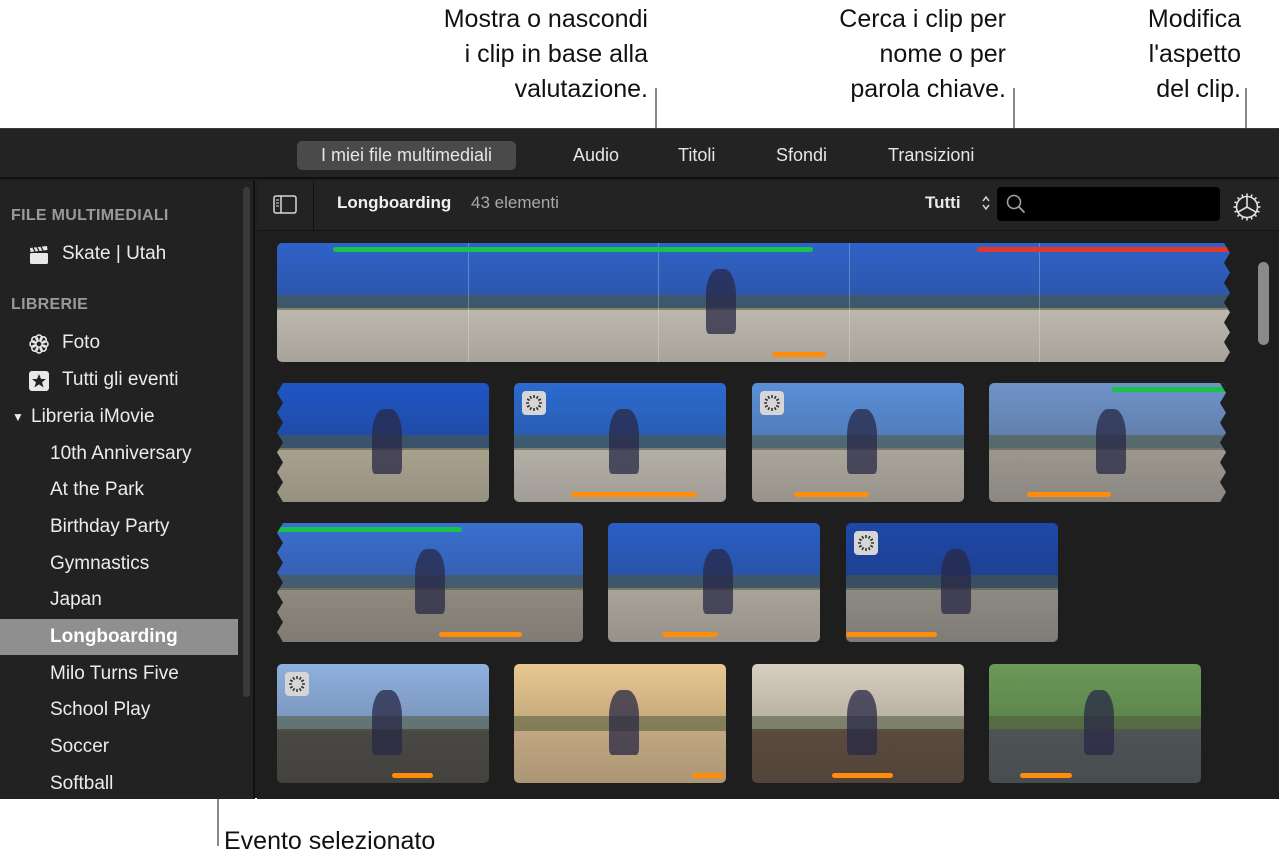 The height and width of the screenshot is (862, 1279). Describe the element at coordinates (1194, 54) in the screenshot. I see `callout-appearance: Modifica l'aspetto del clip.` at that location.